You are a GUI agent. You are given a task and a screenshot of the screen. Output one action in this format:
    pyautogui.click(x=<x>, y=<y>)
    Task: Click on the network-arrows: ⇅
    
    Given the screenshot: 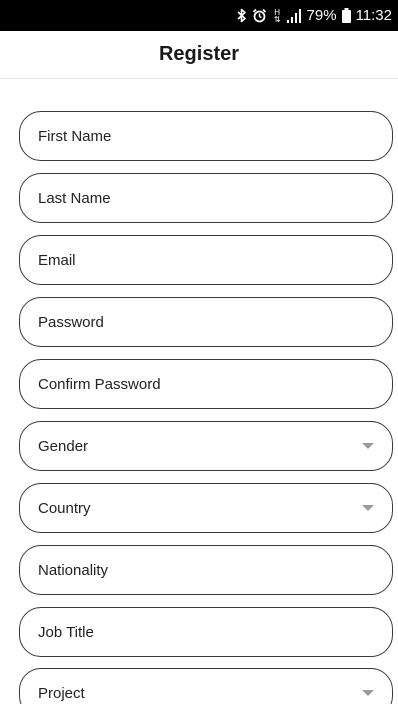 What is the action you would take?
    pyautogui.click(x=277, y=19)
    